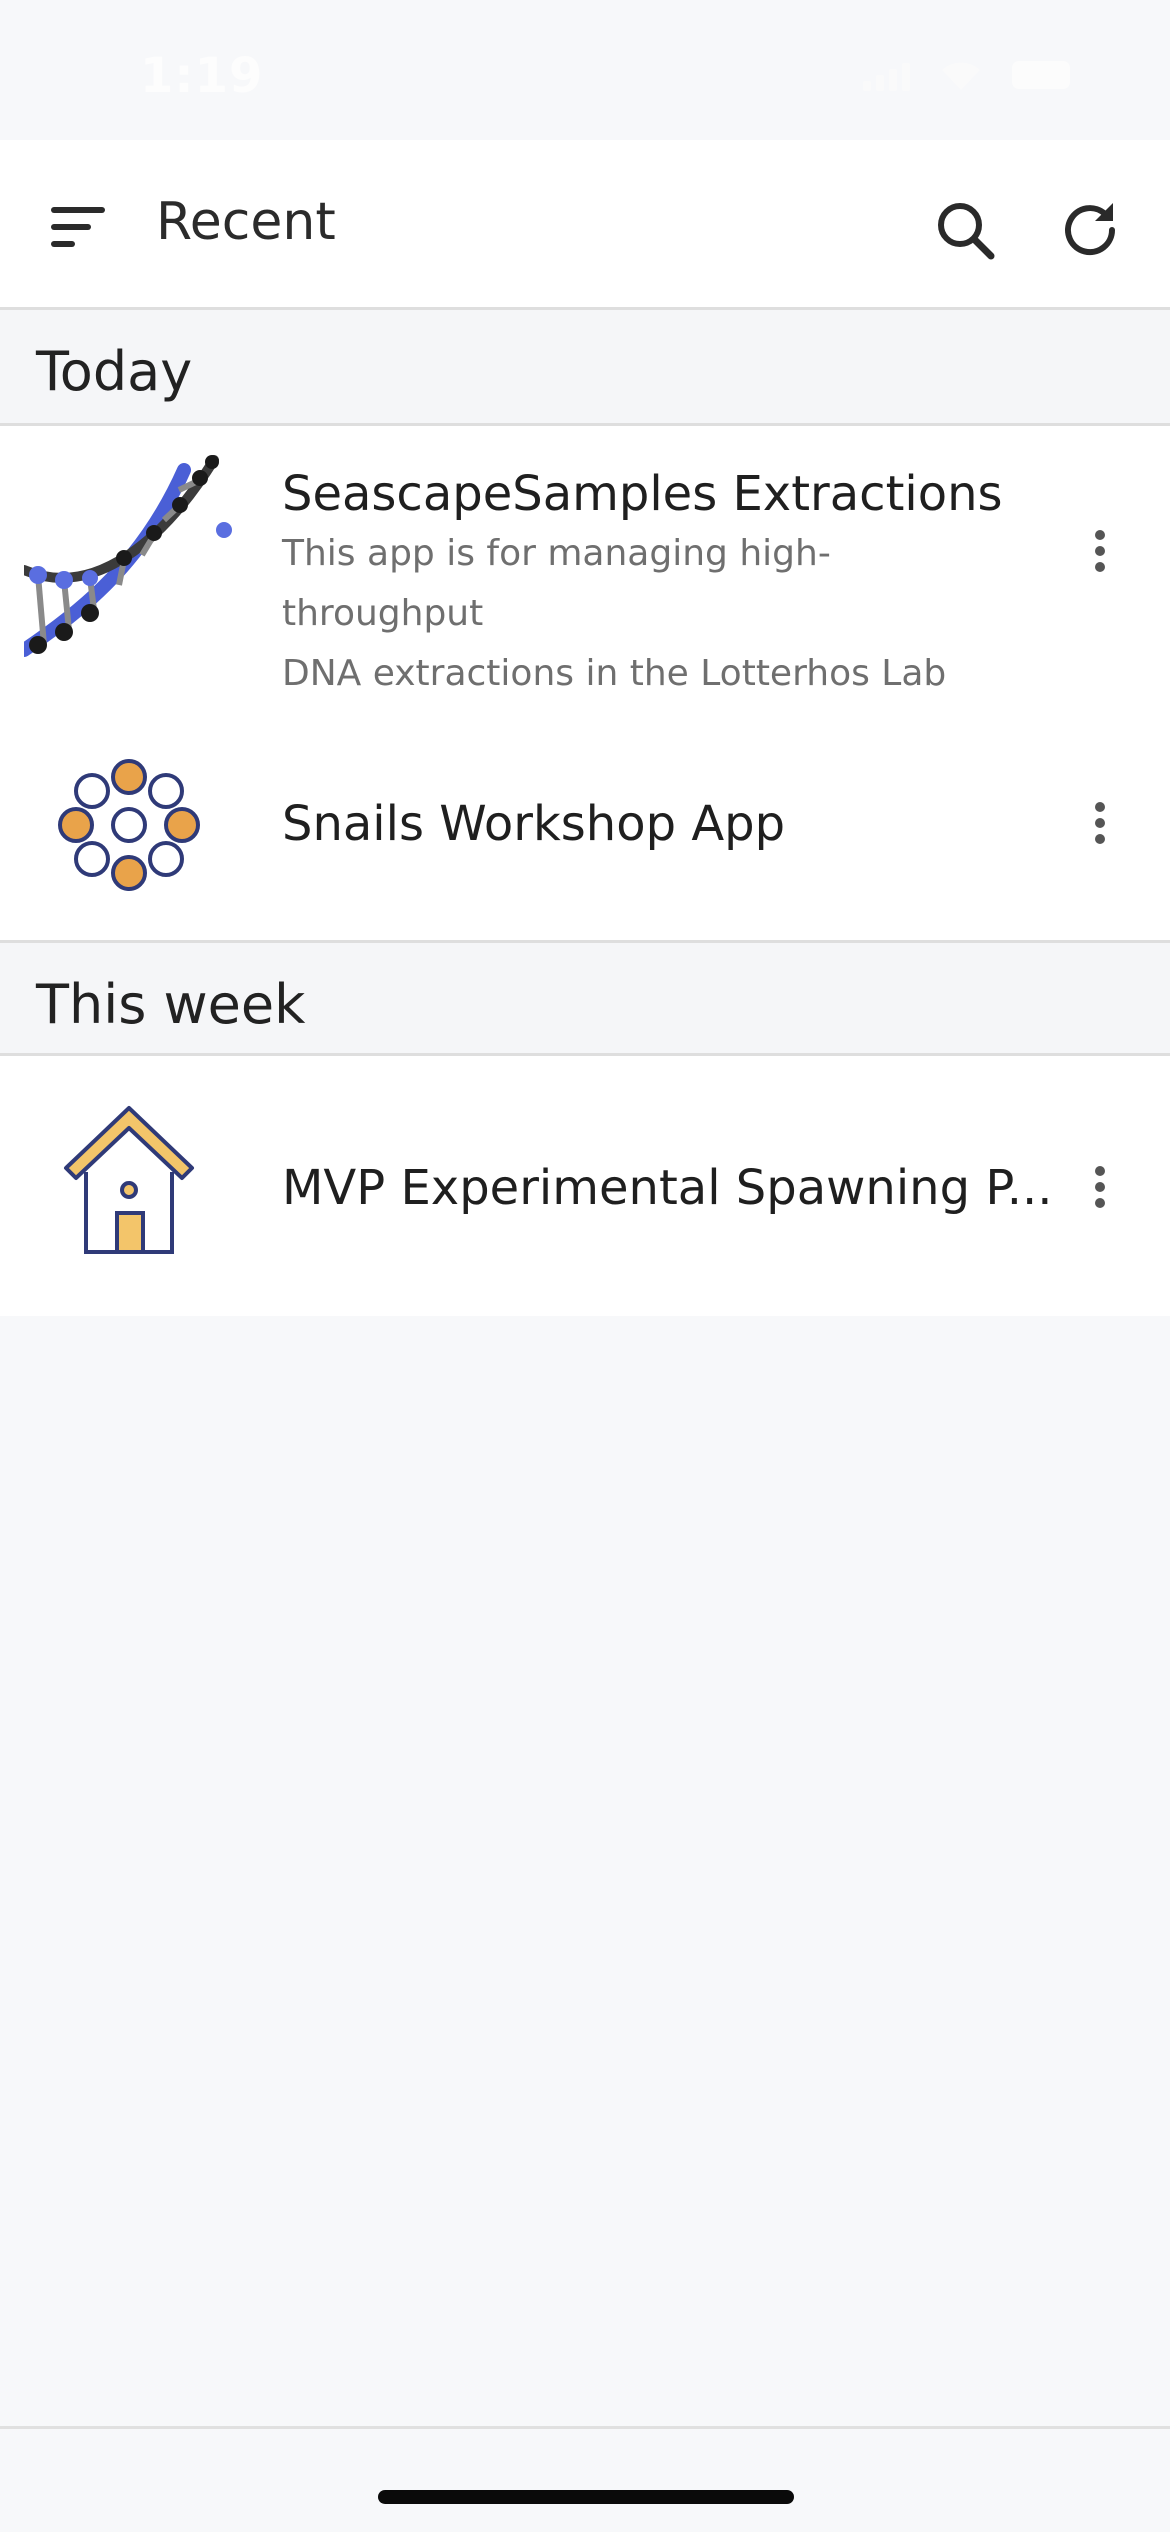  Describe the element at coordinates (642, 494) in the screenshot. I see `item-title: SeascapeSamples Extractions` at that location.